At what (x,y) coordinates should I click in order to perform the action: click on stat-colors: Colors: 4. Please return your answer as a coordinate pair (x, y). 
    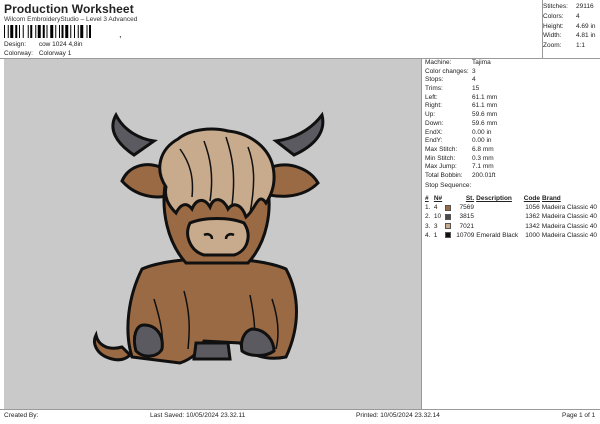
    Looking at the image, I should click on (561, 16).